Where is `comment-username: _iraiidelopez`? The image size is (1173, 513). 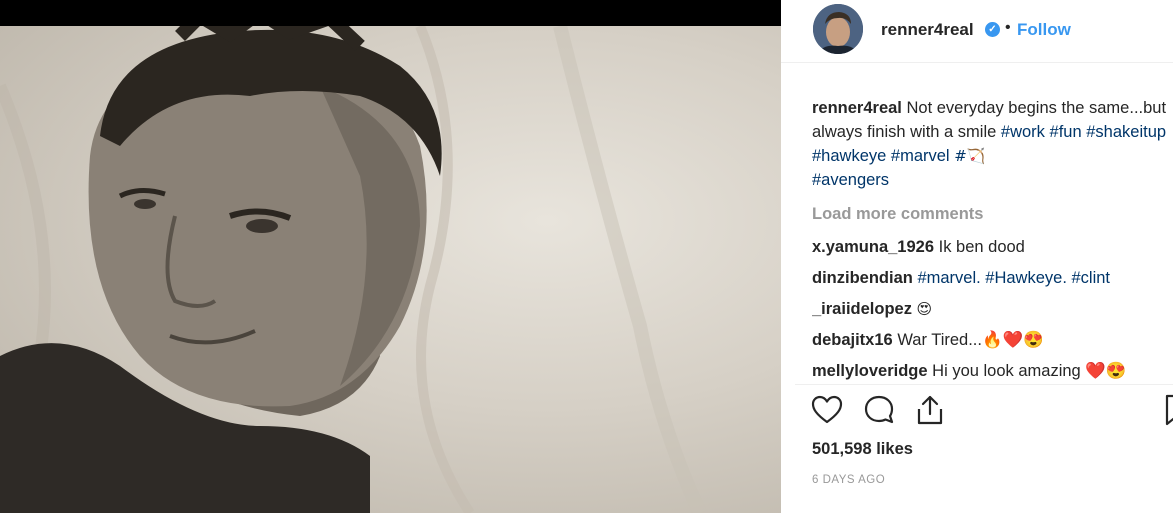
comment-username: _iraiidelopez is located at coordinates (862, 309).